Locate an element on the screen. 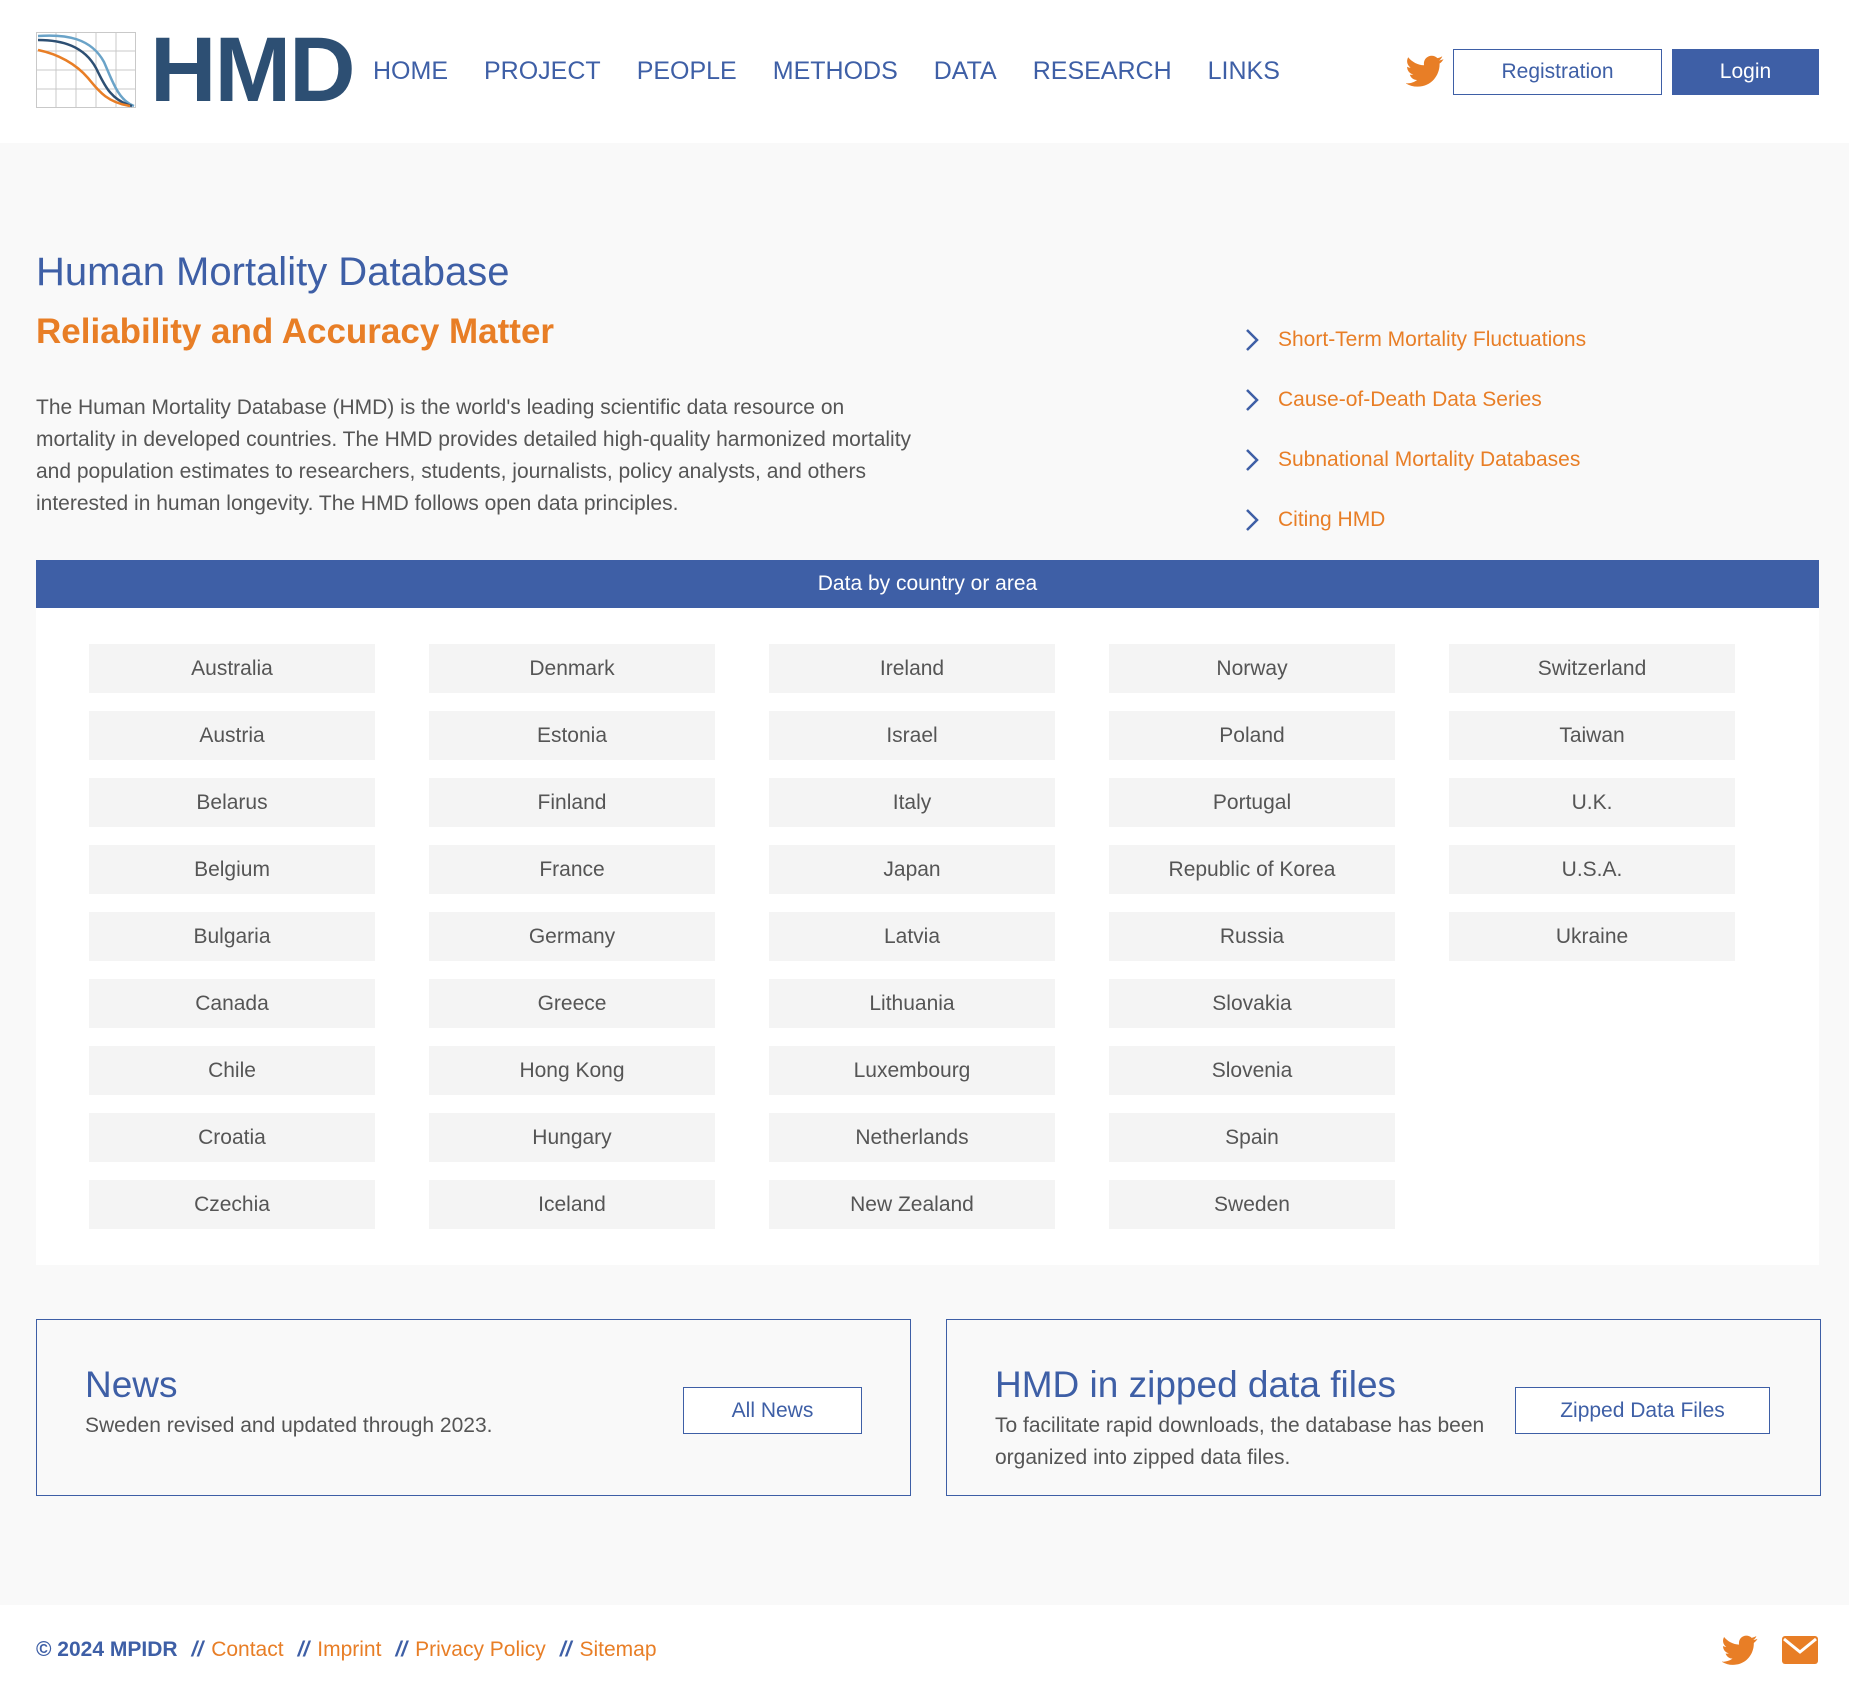 The width and height of the screenshot is (1849, 1701). country-link: Canada is located at coordinates (232, 1003).